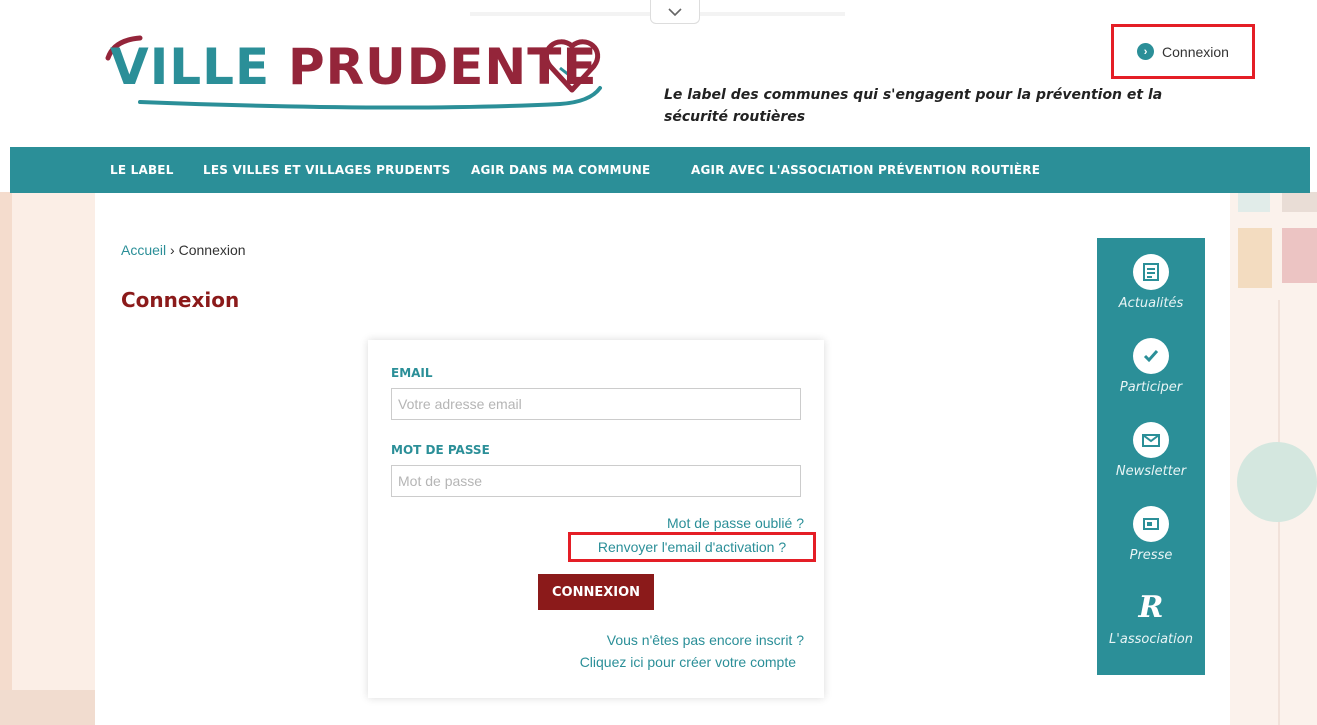  I want to click on sidebar-item-label: L'association, so click(1151, 639).